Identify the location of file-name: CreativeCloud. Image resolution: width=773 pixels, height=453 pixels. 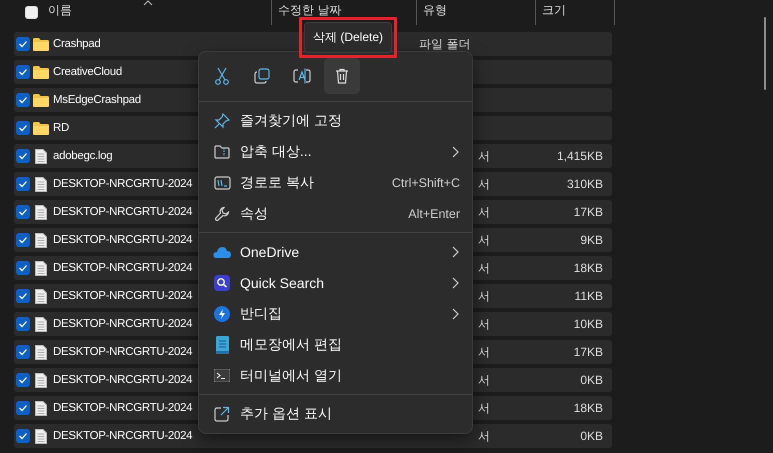
(88, 72).